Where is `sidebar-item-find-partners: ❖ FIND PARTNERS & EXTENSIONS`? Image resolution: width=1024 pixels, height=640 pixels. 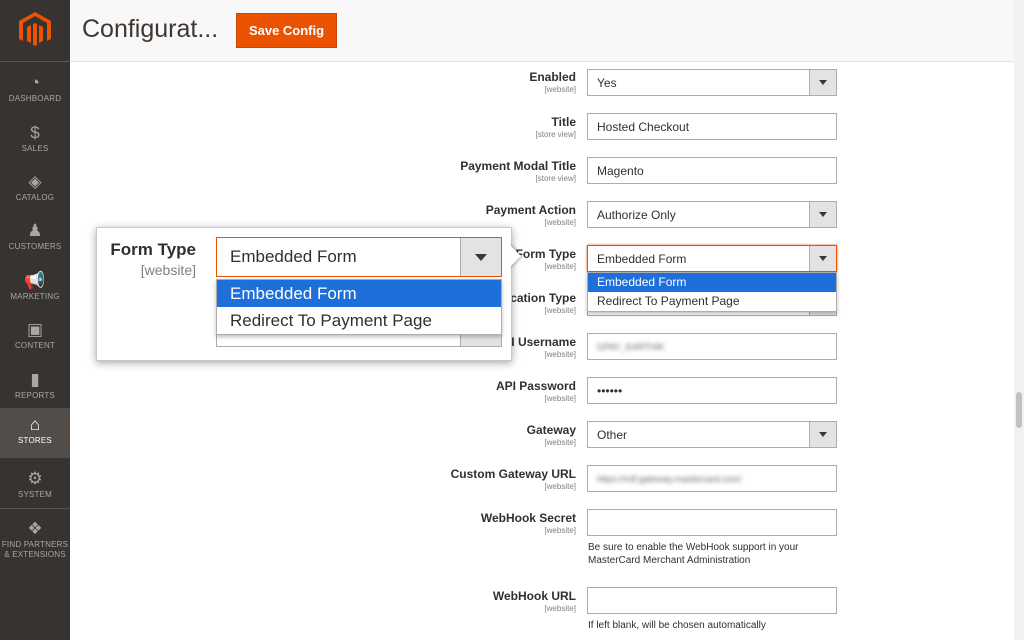
sidebar-item-find-partners: ❖ FIND PARTNERS & EXTENSIONS is located at coordinates (35, 537).